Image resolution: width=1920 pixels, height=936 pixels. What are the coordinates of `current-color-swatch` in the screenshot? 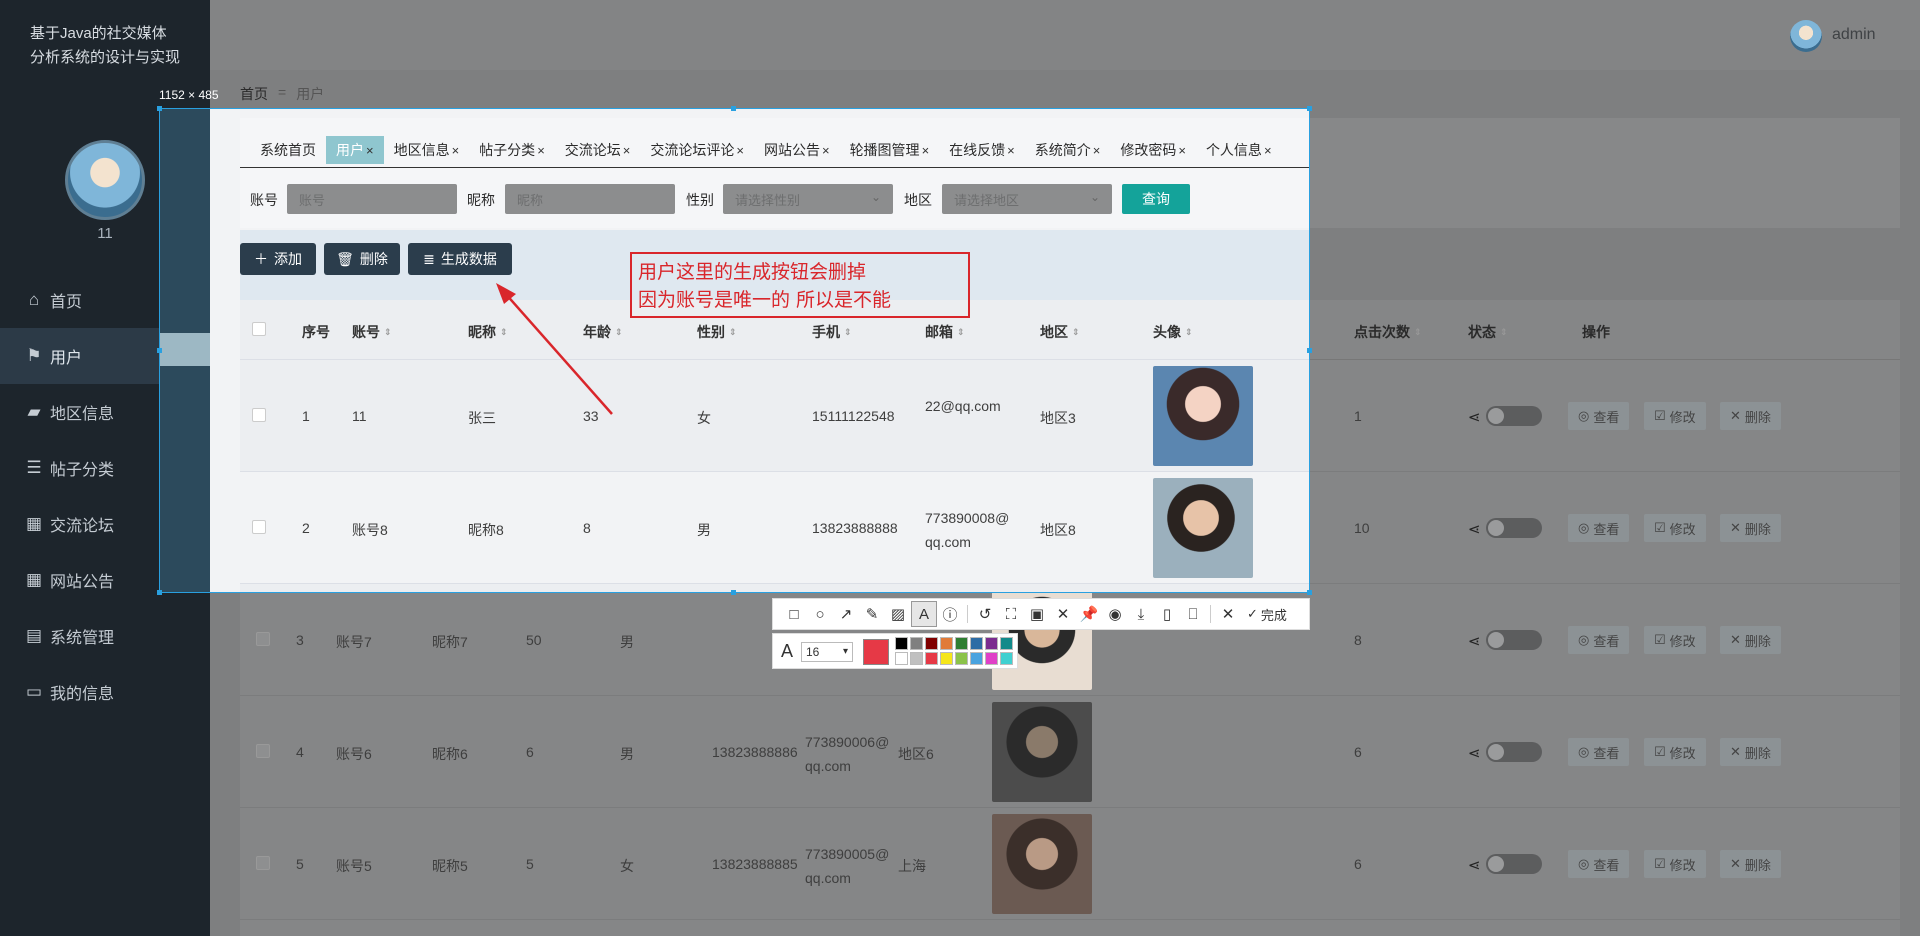 It's located at (876, 652).